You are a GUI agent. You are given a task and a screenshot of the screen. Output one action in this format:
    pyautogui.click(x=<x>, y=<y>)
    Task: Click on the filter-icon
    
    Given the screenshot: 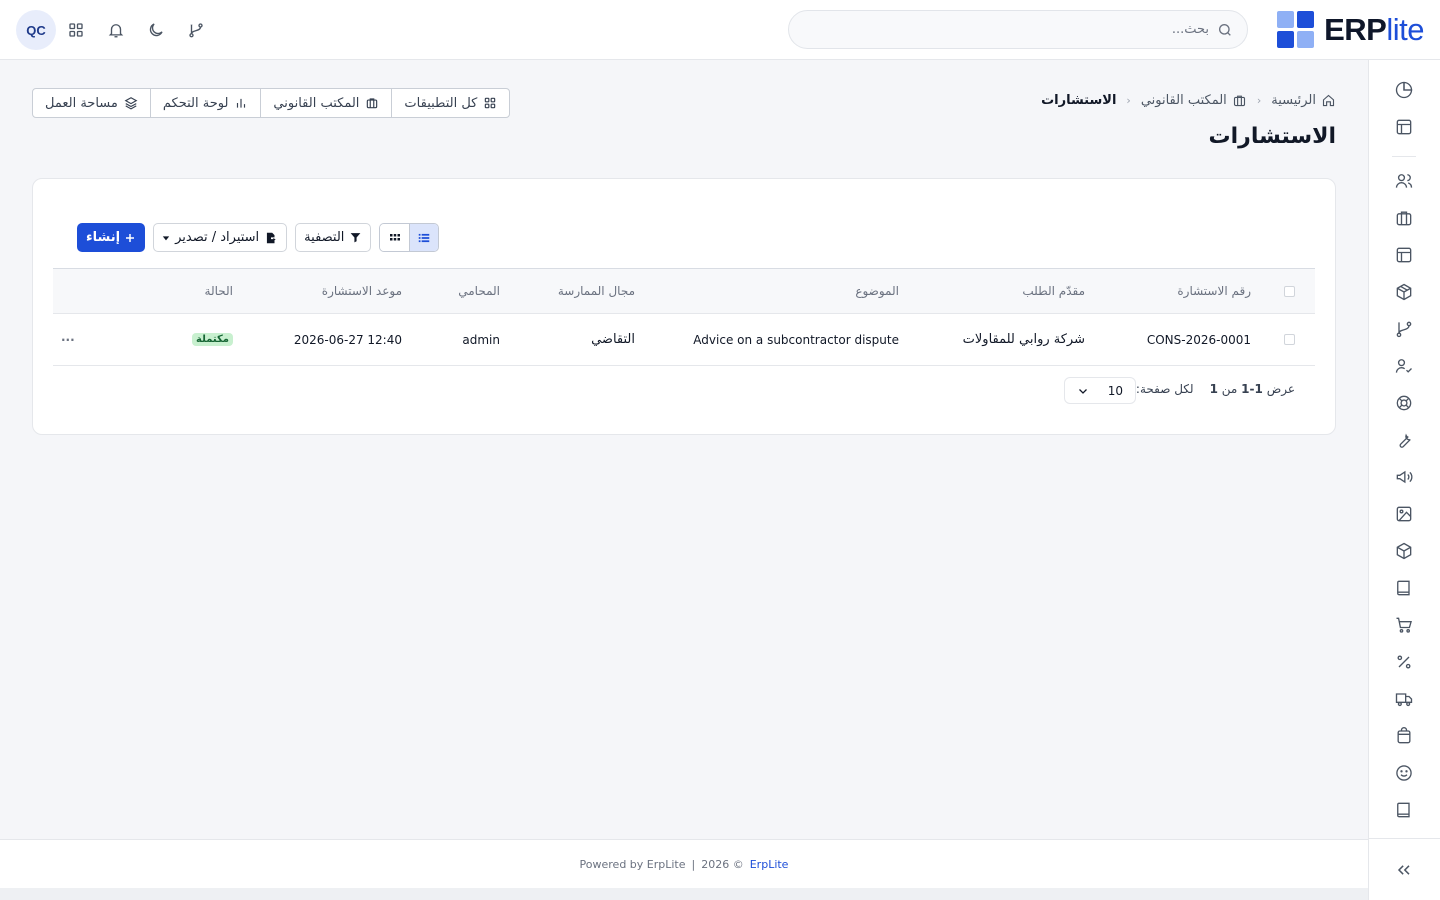 What is the action you would take?
    pyautogui.click(x=356, y=238)
    